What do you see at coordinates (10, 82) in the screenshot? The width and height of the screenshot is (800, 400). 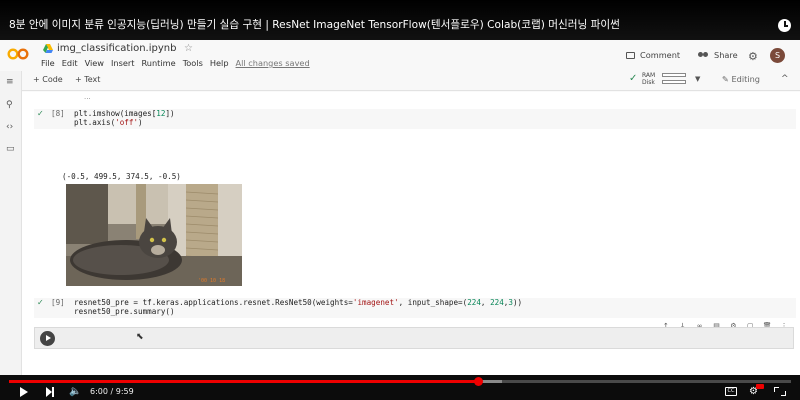 I see `toc-icon: ≡` at bounding box center [10, 82].